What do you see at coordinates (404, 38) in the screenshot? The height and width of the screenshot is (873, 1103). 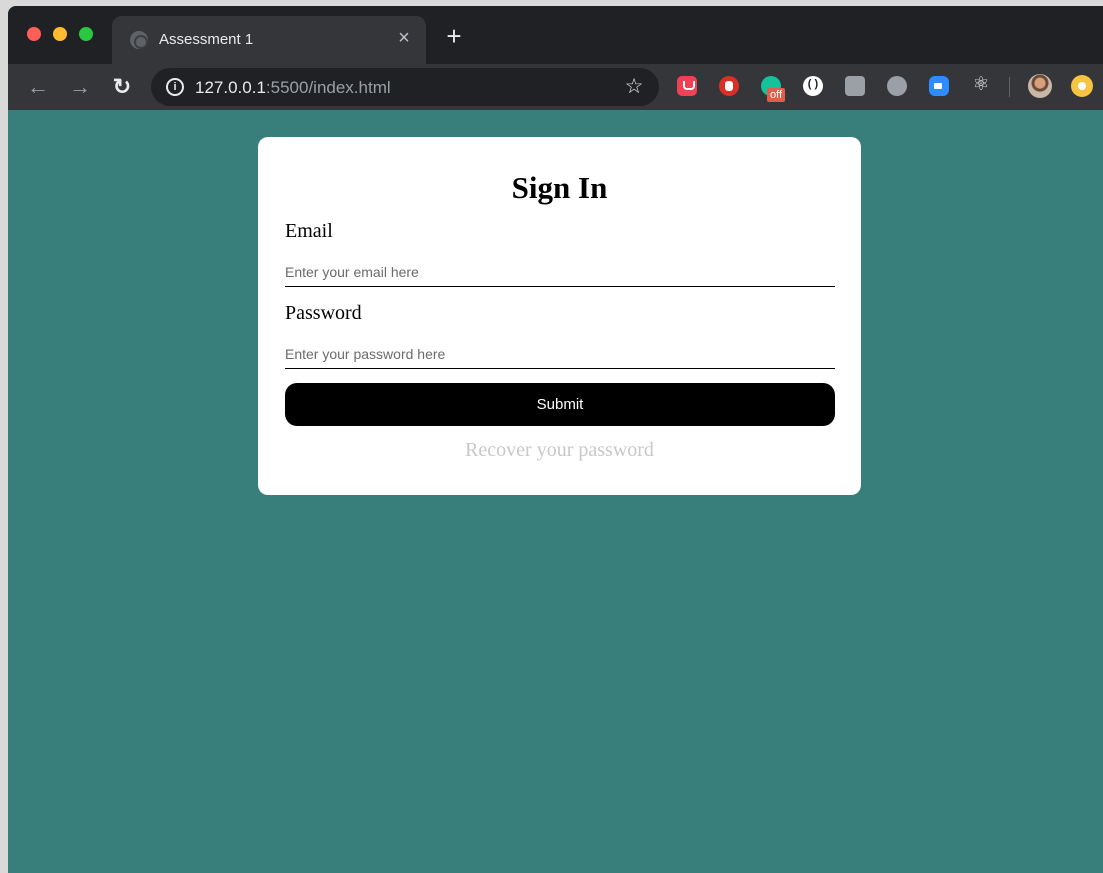 I see `tab-close-icon: ×` at bounding box center [404, 38].